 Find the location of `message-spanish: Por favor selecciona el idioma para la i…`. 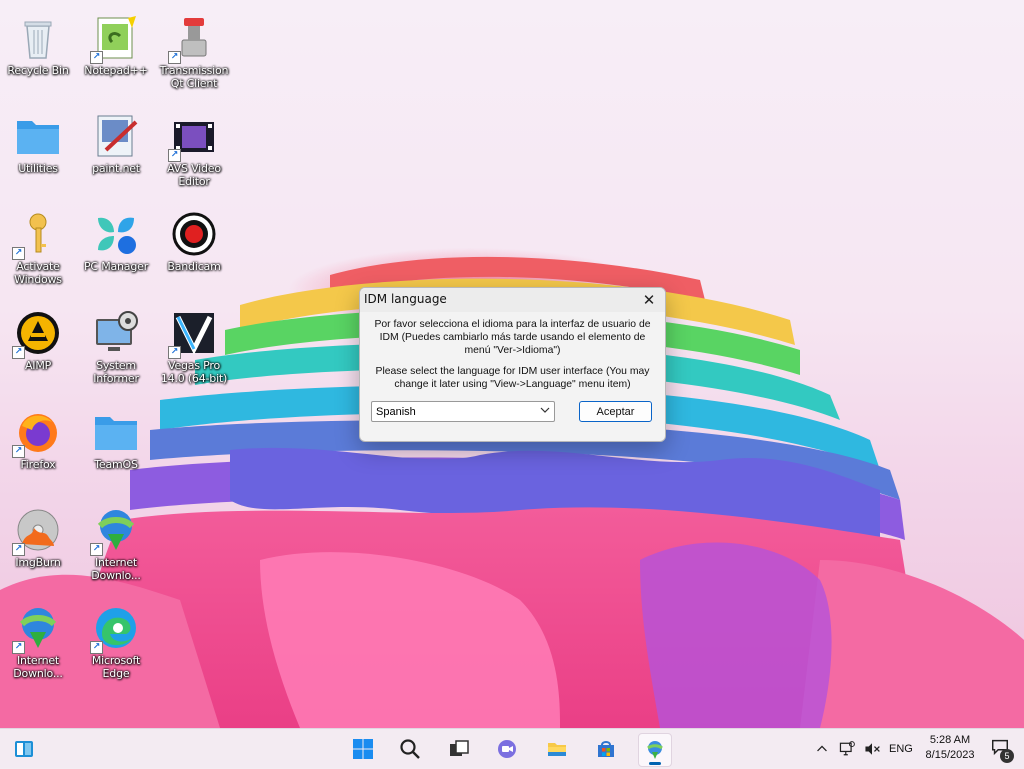

message-spanish: Por favor selecciona el idioma para la i… is located at coordinates (512, 337).